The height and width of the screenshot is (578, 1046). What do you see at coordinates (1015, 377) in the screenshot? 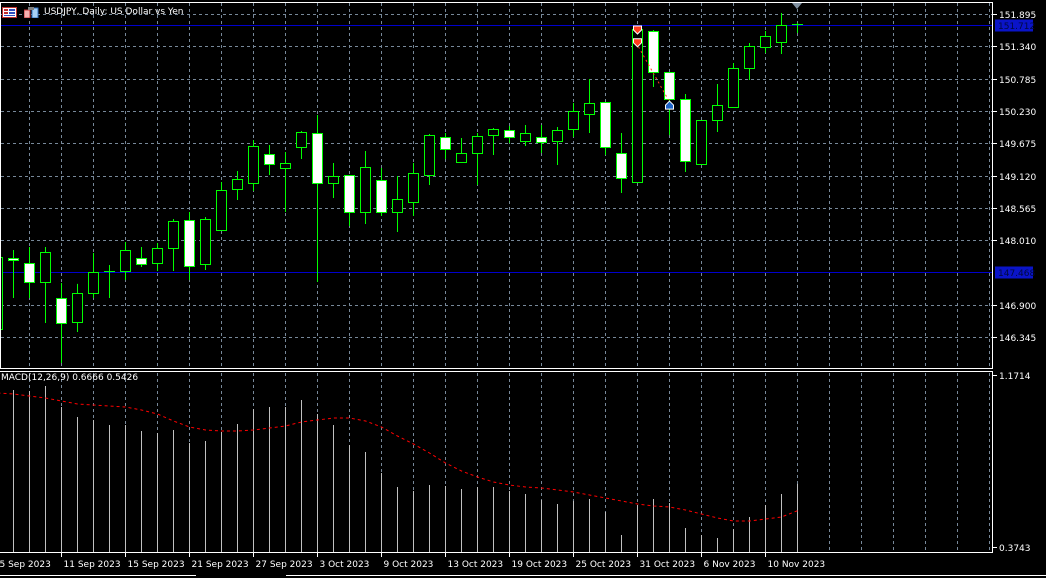
I see `macd-tick-label: 1.1714` at bounding box center [1015, 377].